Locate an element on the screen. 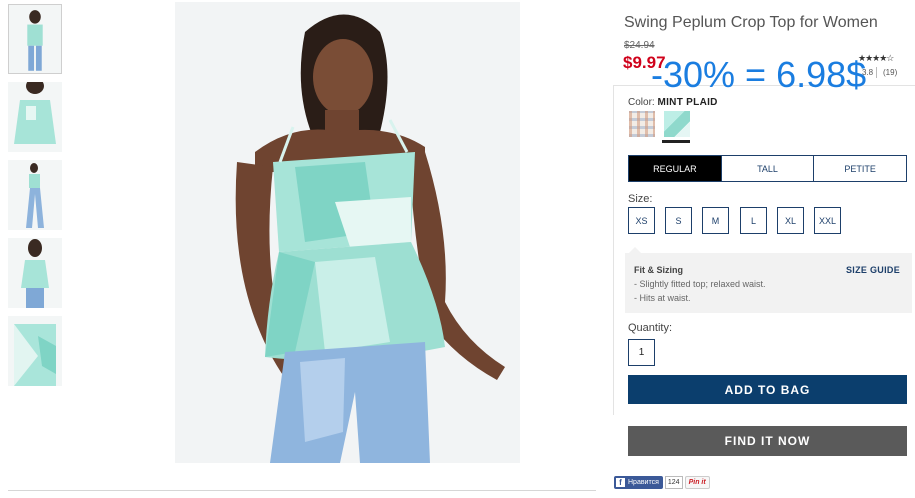  swatch-mint-plaid is located at coordinates (677, 124).